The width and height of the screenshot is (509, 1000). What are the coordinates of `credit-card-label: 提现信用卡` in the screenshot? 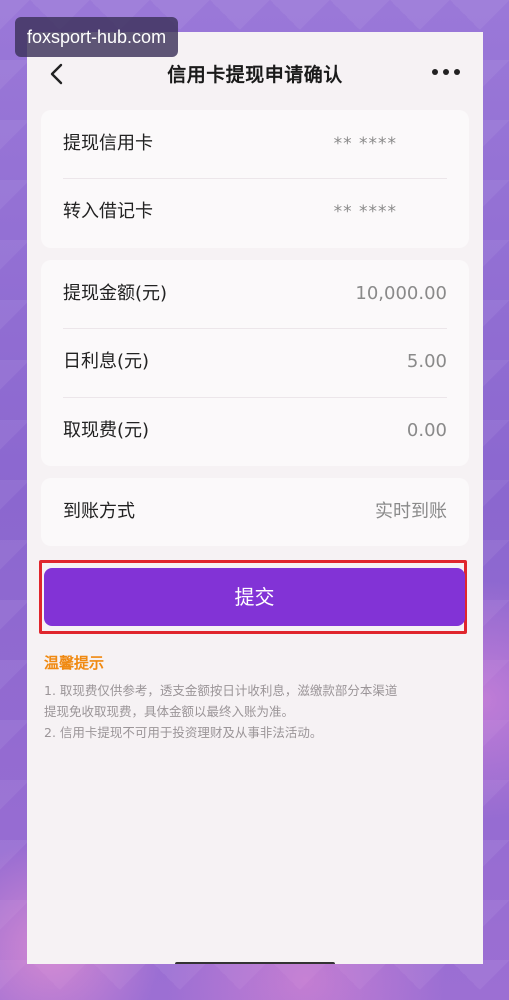 It's located at (108, 143).